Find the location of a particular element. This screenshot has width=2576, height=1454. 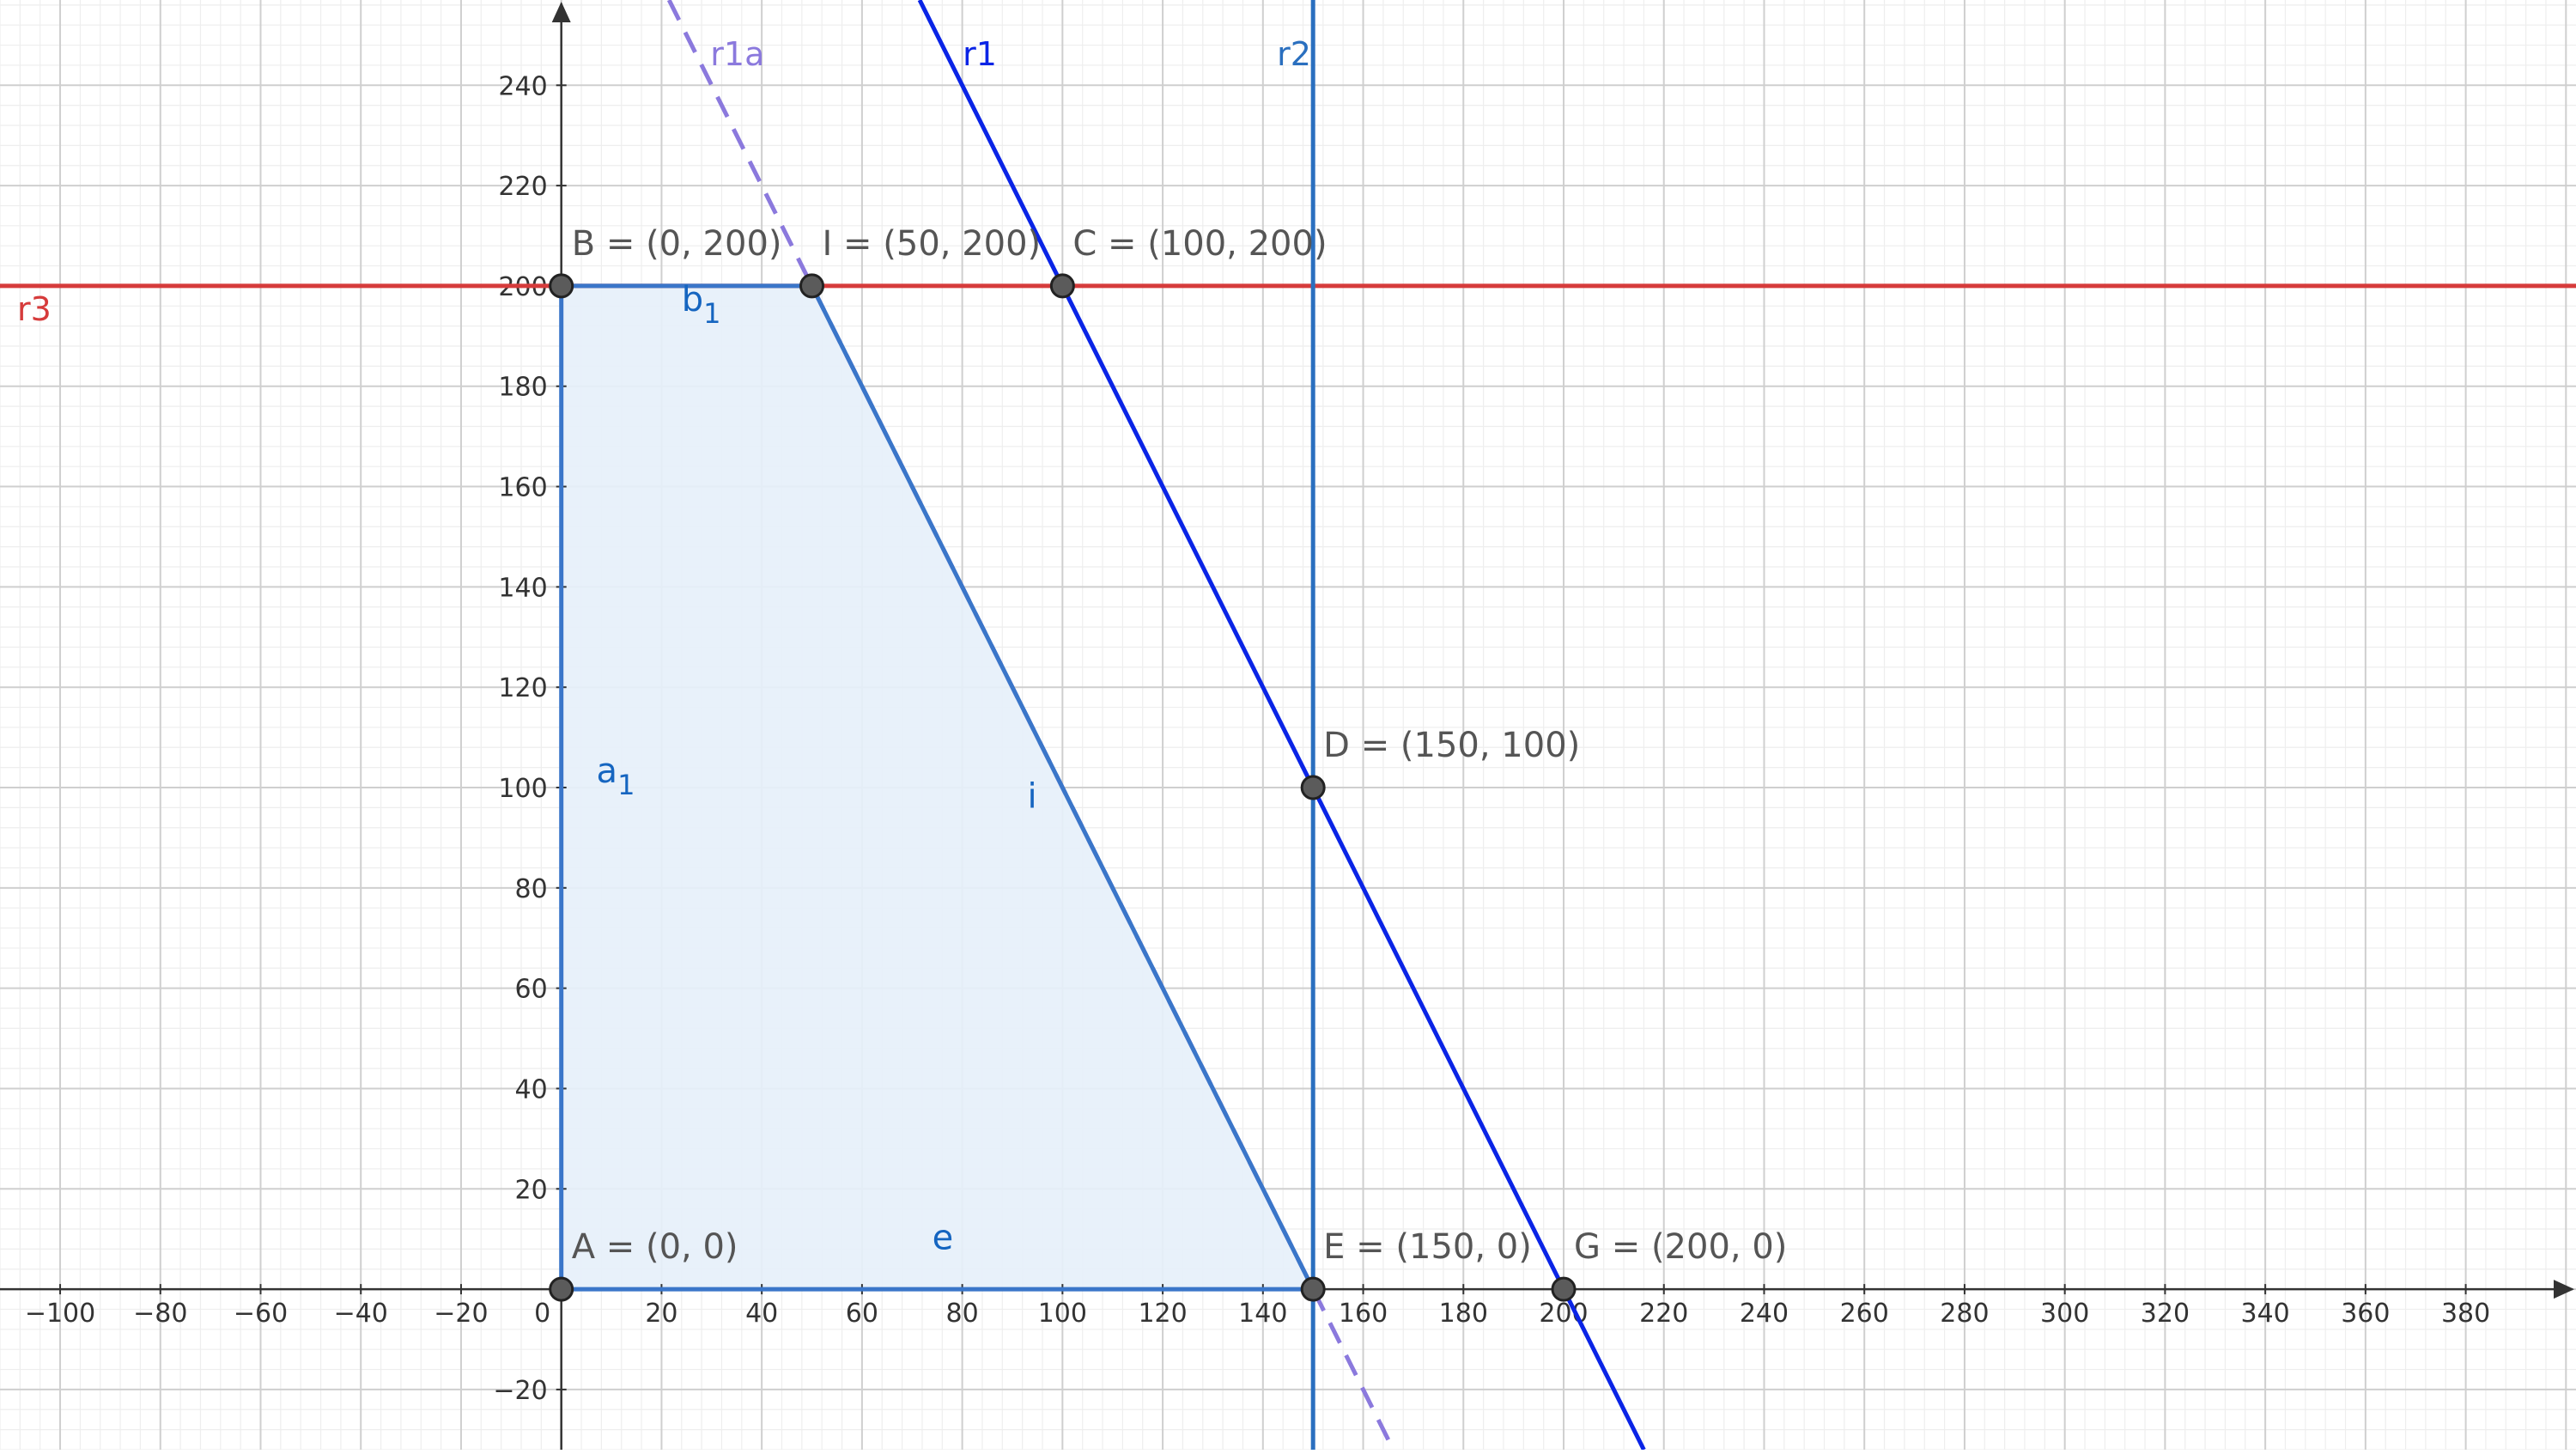

y-tick-label: −20 is located at coordinates (520, 1391).